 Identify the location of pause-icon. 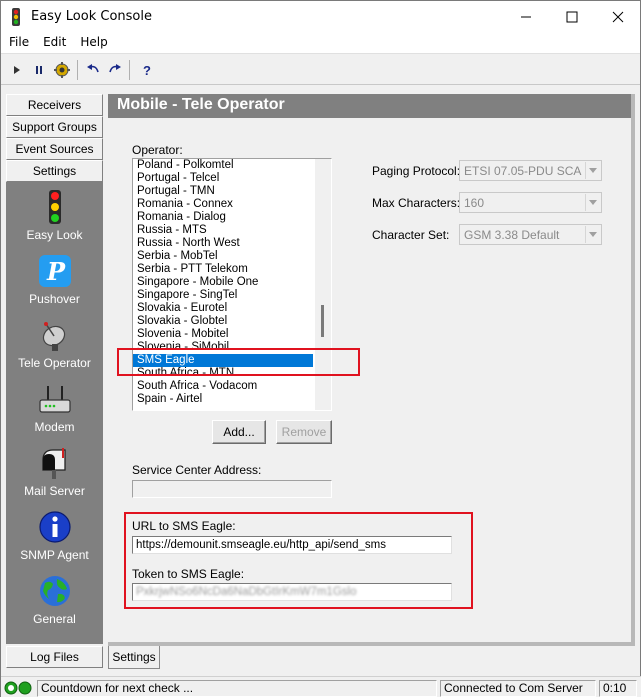
(39, 70).